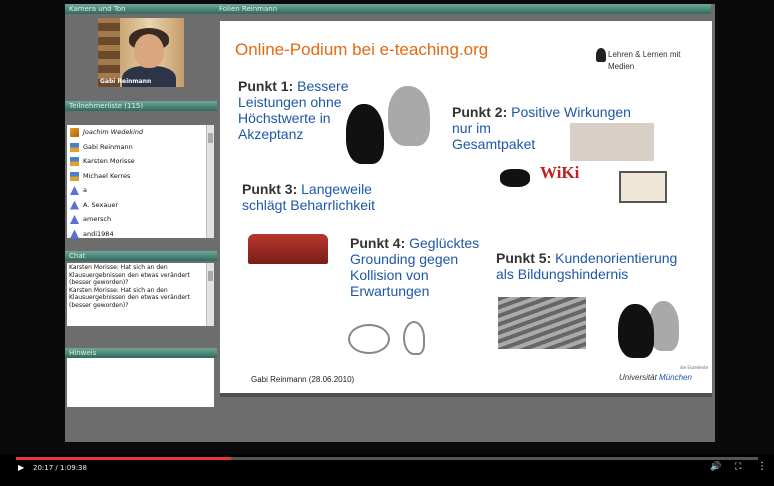  I want to click on classroom-photo, so click(612, 142).